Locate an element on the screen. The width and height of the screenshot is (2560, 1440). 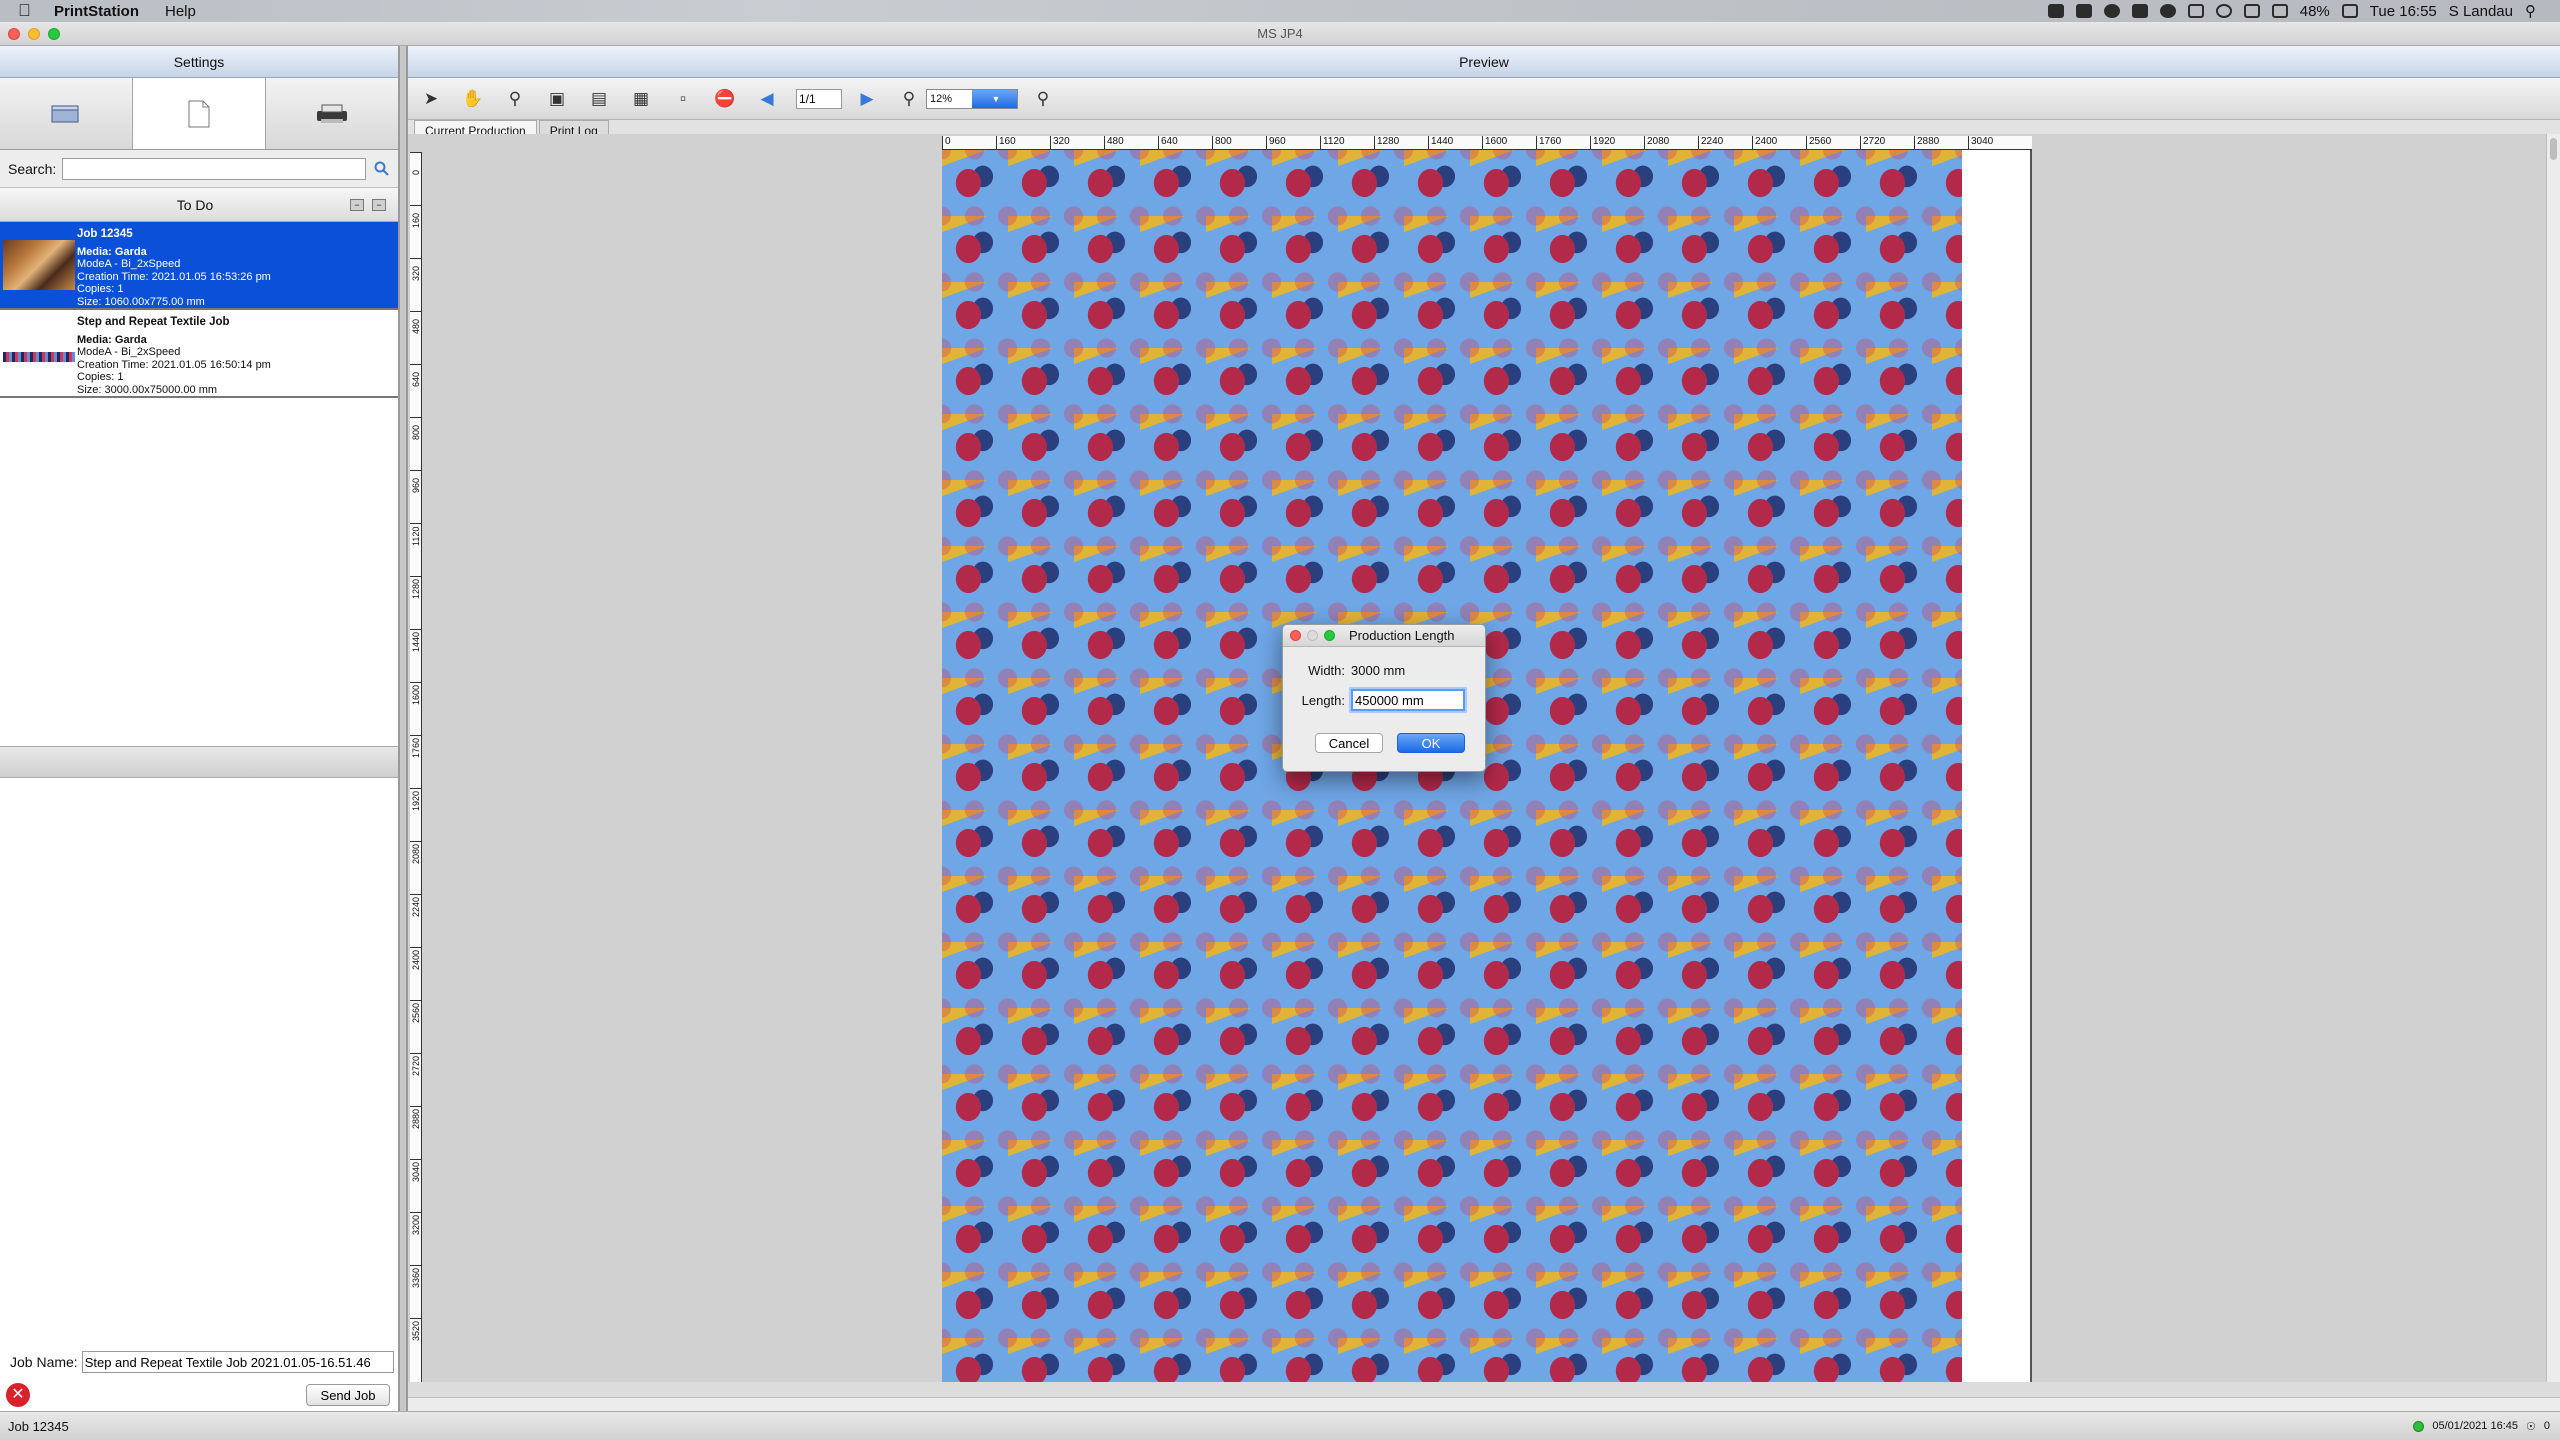
chat-icon is located at coordinates (2139, 11).